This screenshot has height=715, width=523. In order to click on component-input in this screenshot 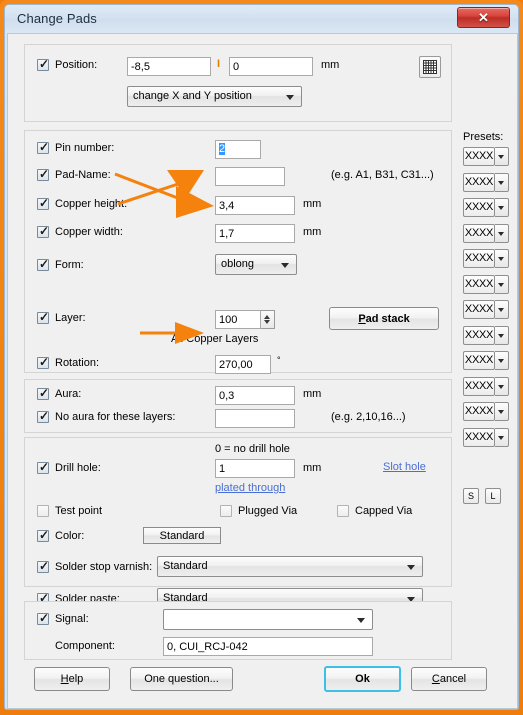, I will do `click(268, 646)`.